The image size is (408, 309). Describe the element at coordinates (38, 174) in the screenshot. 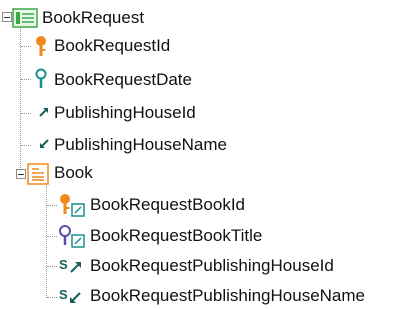

I see `level-icon` at that location.